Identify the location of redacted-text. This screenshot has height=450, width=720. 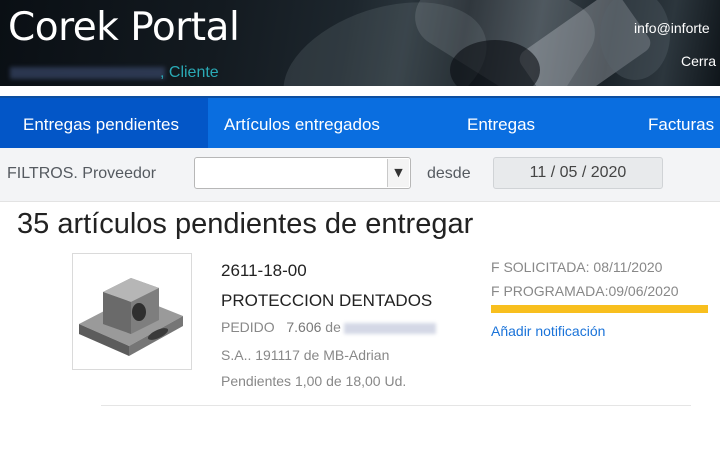
(389, 328).